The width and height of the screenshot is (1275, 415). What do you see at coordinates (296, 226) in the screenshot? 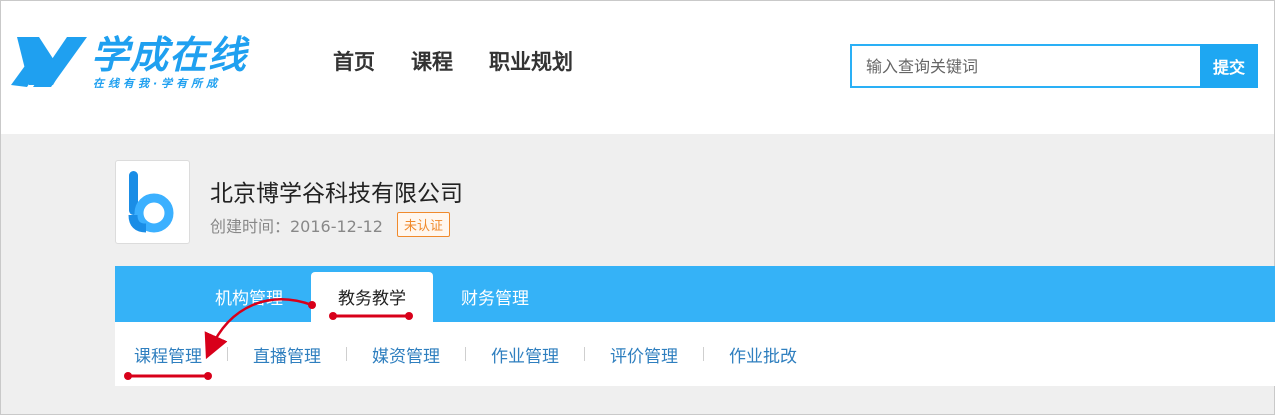
I see `org-created-date: 创建时间：2016-12-12` at bounding box center [296, 226].